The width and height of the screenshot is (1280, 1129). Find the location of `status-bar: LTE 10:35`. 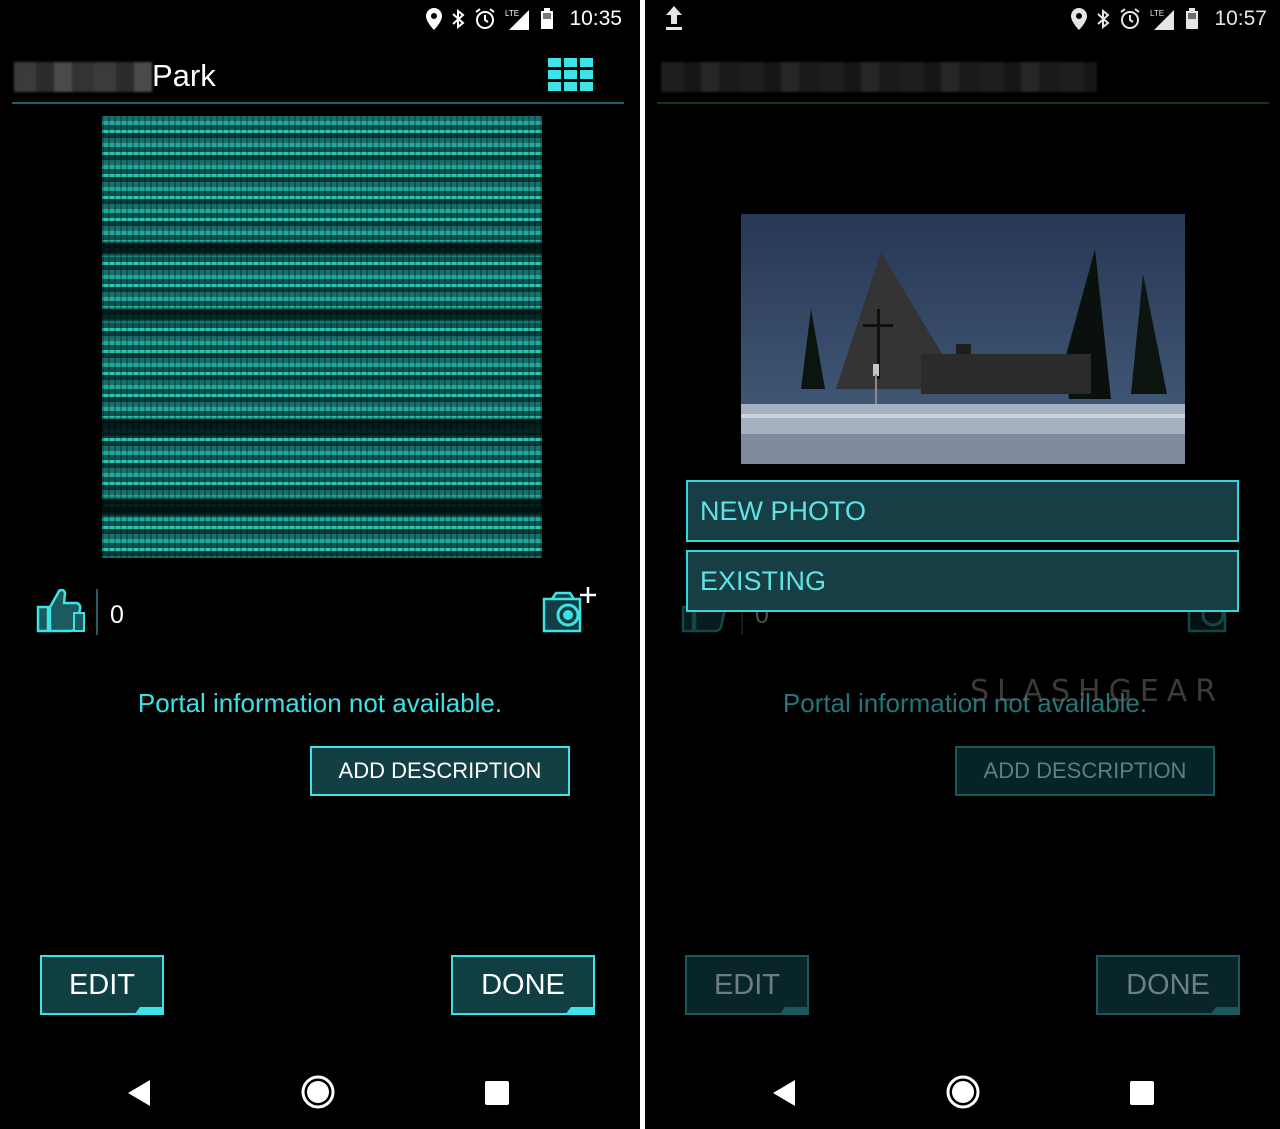

status-bar: LTE 10:35 is located at coordinates (320, 19).